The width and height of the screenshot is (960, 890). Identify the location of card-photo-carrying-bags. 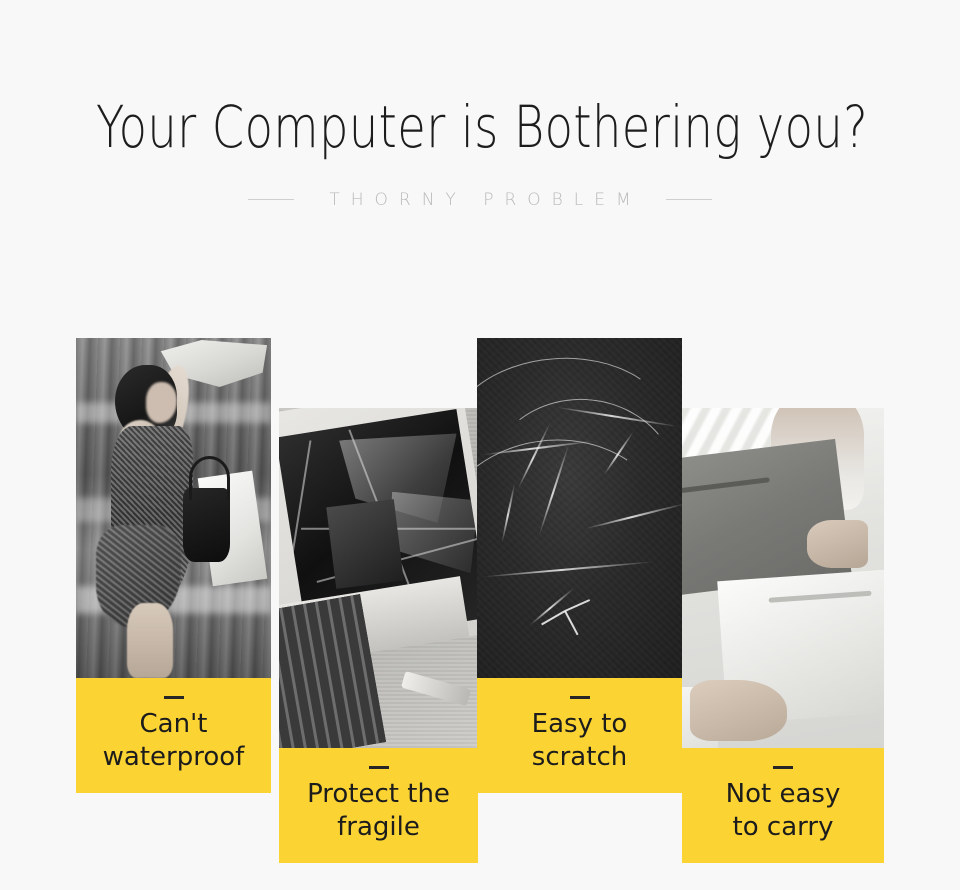
(783, 578).